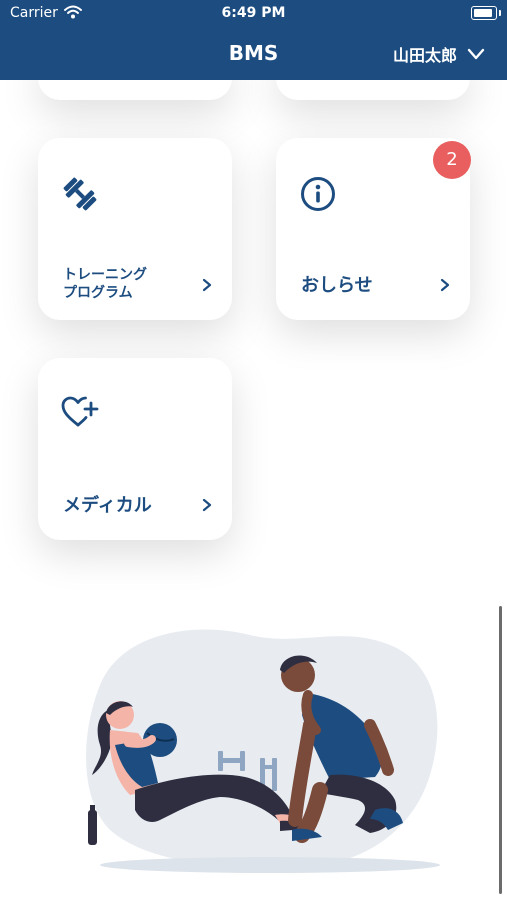 The height and width of the screenshot is (900, 507). What do you see at coordinates (80, 194) in the screenshot?
I see `dumbbell-icon` at bounding box center [80, 194].